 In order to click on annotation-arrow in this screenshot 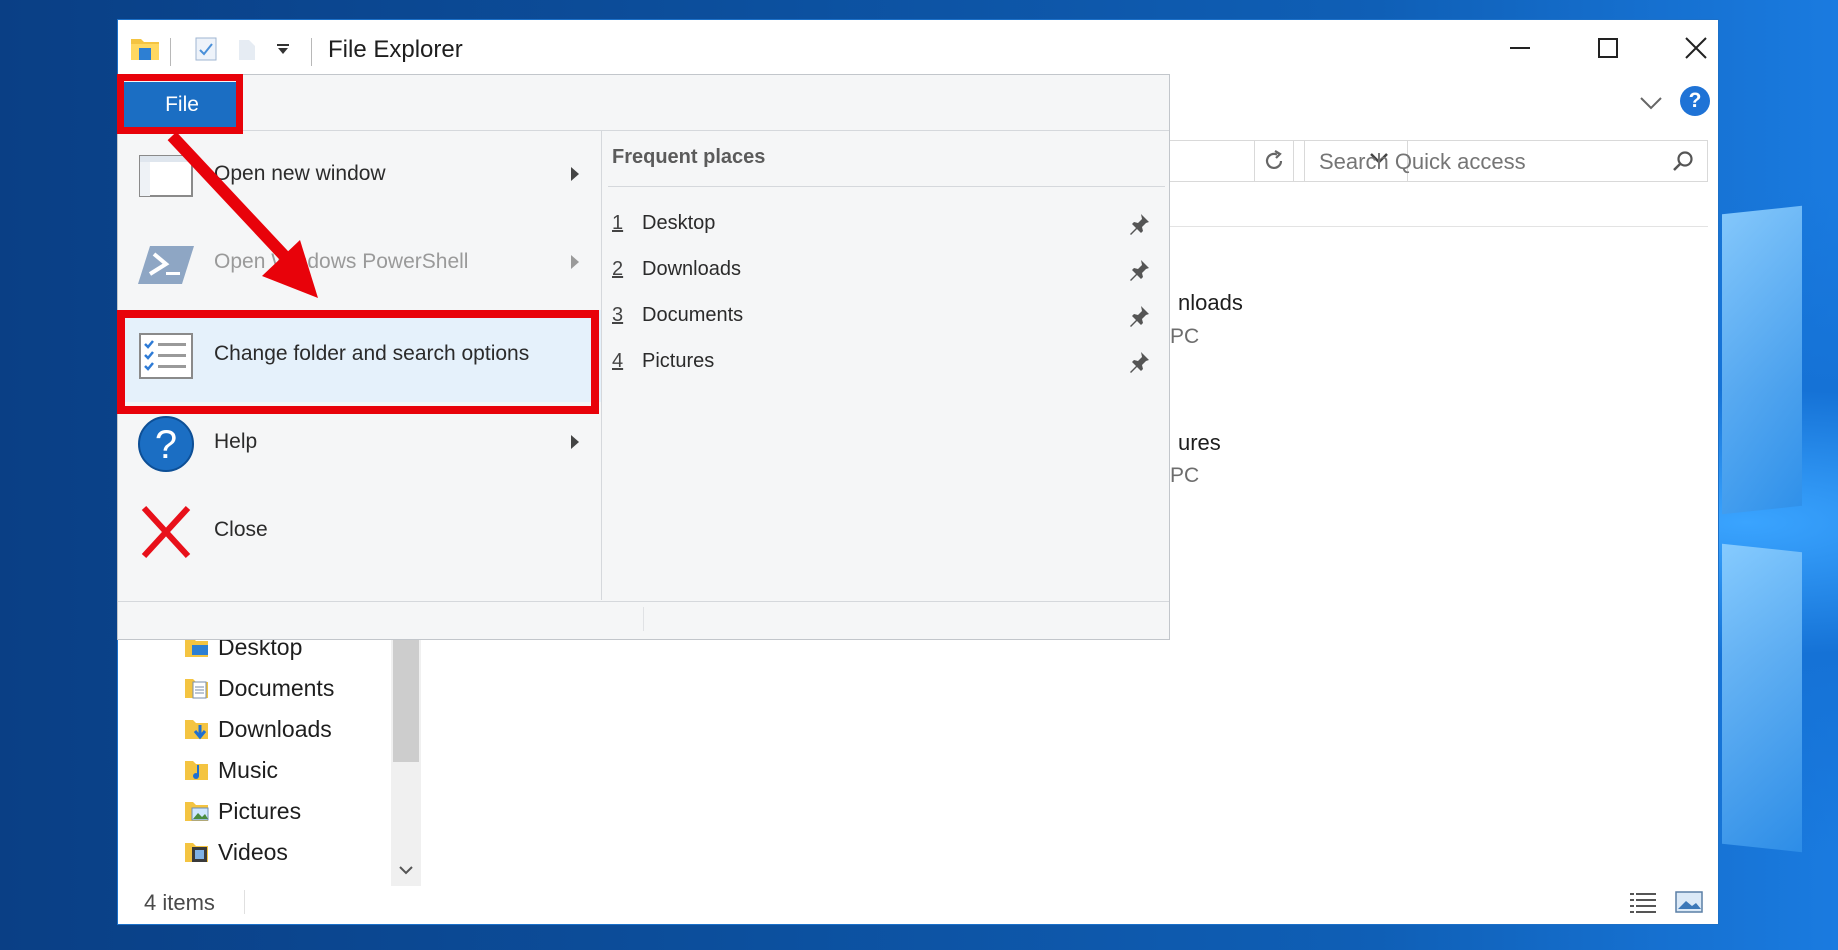, I will do `click(242, 214)`.